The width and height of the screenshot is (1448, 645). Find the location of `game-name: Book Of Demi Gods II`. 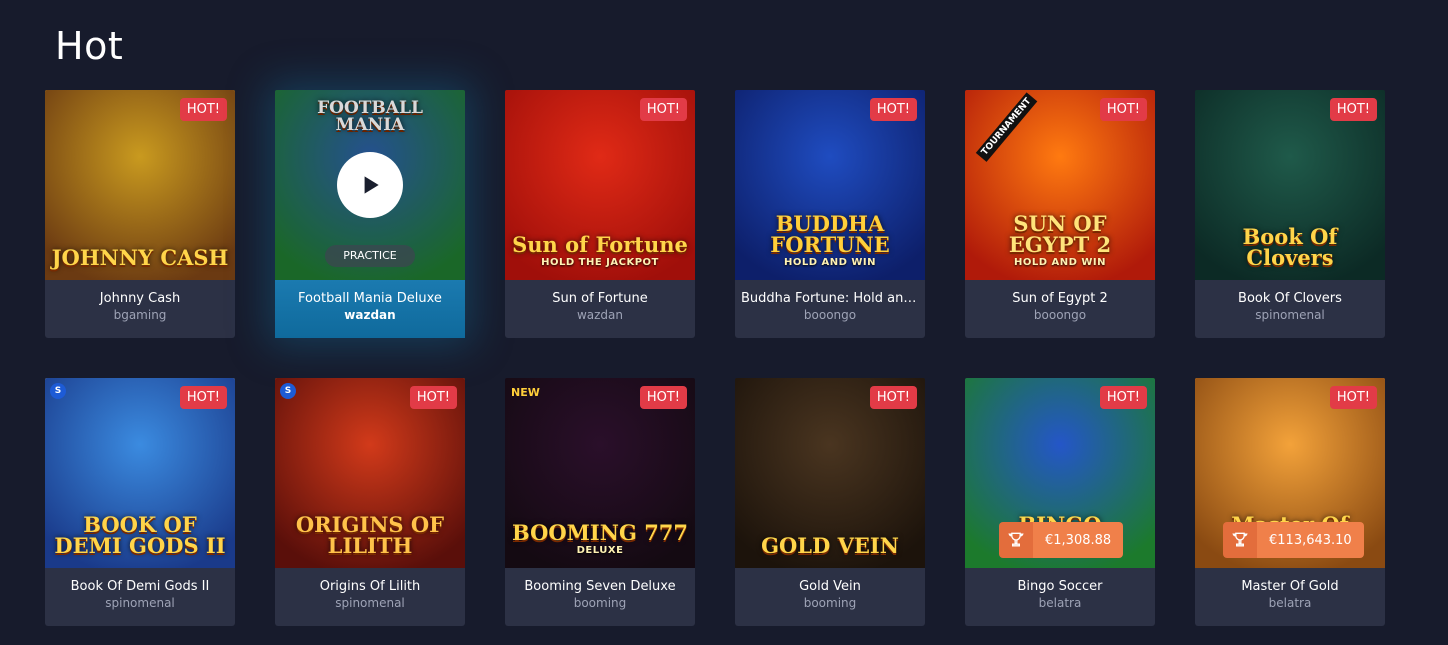

game-name: Book Of Demi Gods II is located at coordinates (140, 586).